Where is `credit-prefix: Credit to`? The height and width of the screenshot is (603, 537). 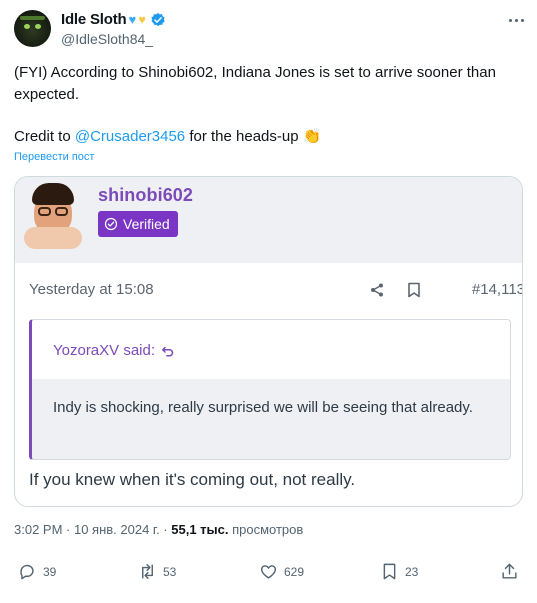
credit-prefix: Credit to is located at coordinates (44, 136).